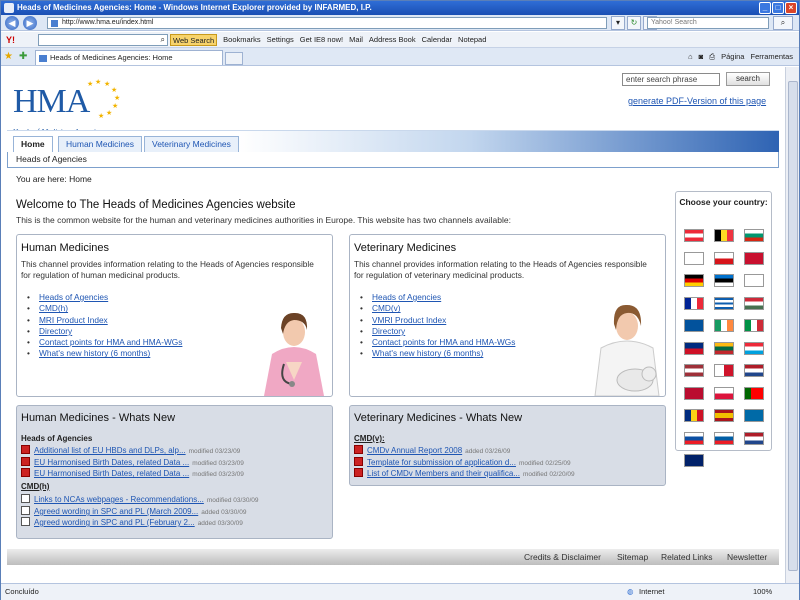  What do you see at coordinates (754, 303) in the screenshot?
I see `hungary-flag` at bounding box center [754, 303].